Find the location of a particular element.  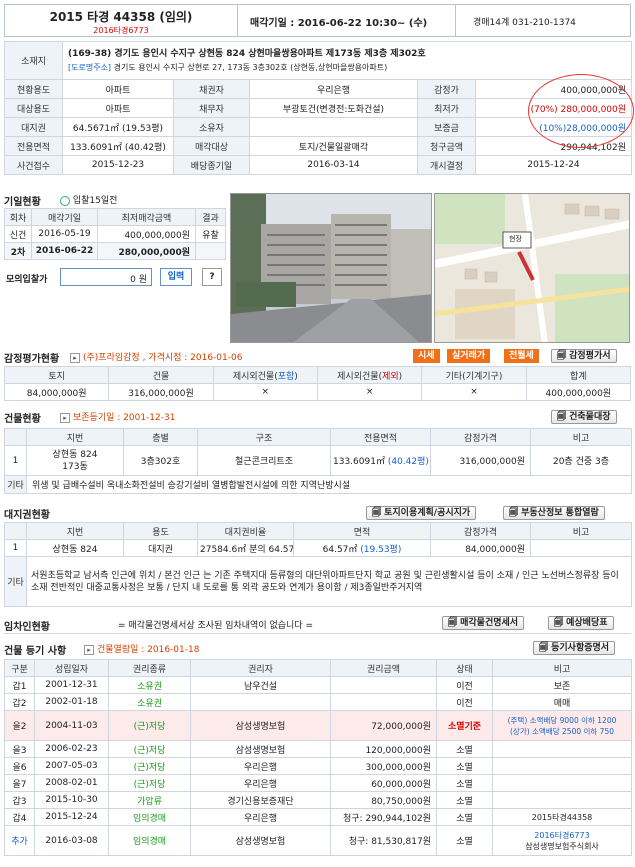

reg-amount: 72,000,000원 is located at coordinates (383, 725).